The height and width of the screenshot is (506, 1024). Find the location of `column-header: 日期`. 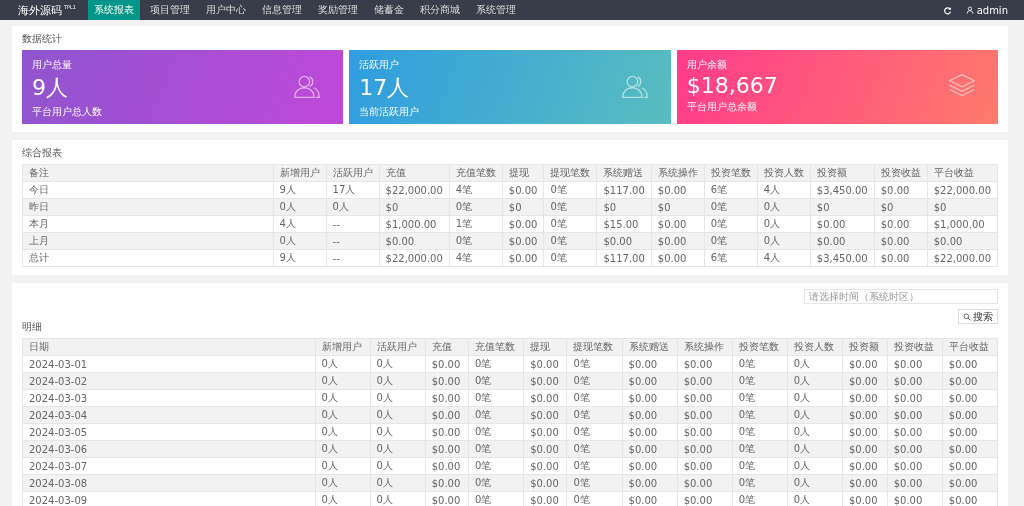

column-header: 日期 is located at coordinates (168, 347).